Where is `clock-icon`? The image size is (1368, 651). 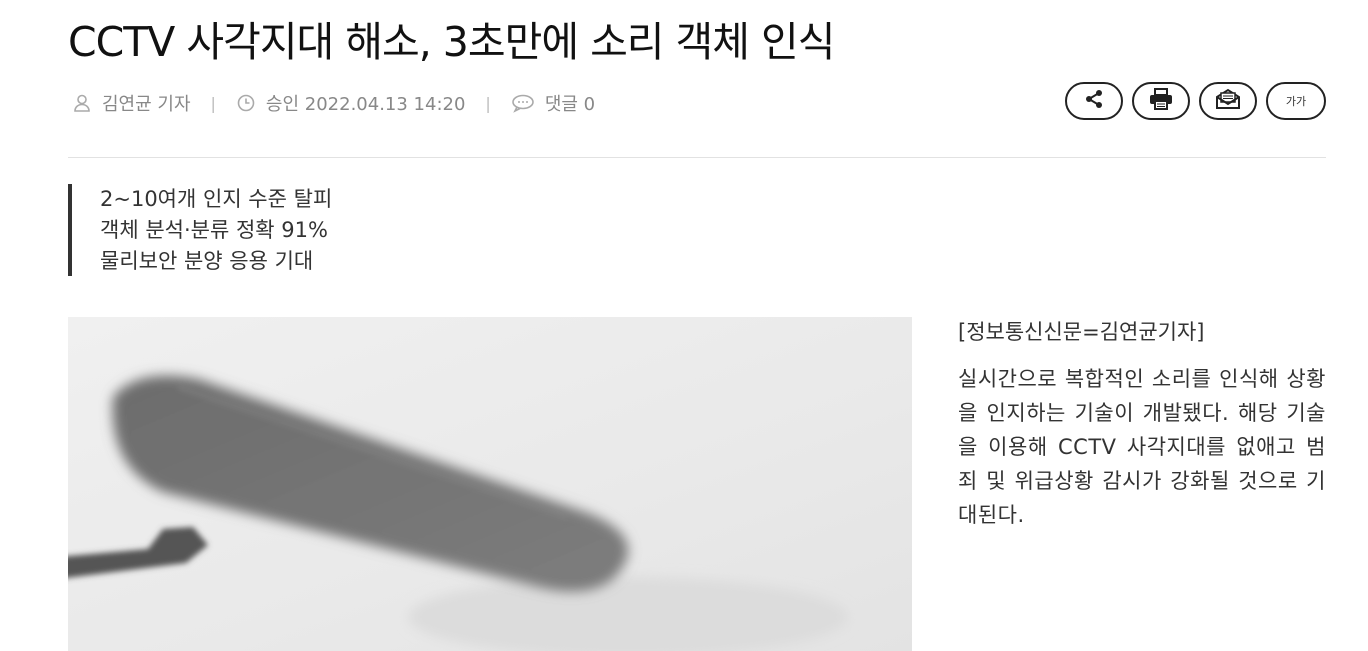 clock-icon is located at coordinates (246, 103).